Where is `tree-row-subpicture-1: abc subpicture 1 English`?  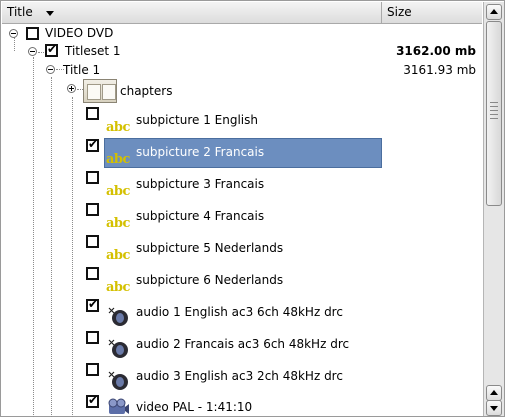
tree-row-subpicture-1: abc subpicture 1 English is located at coordinates (242, 123).